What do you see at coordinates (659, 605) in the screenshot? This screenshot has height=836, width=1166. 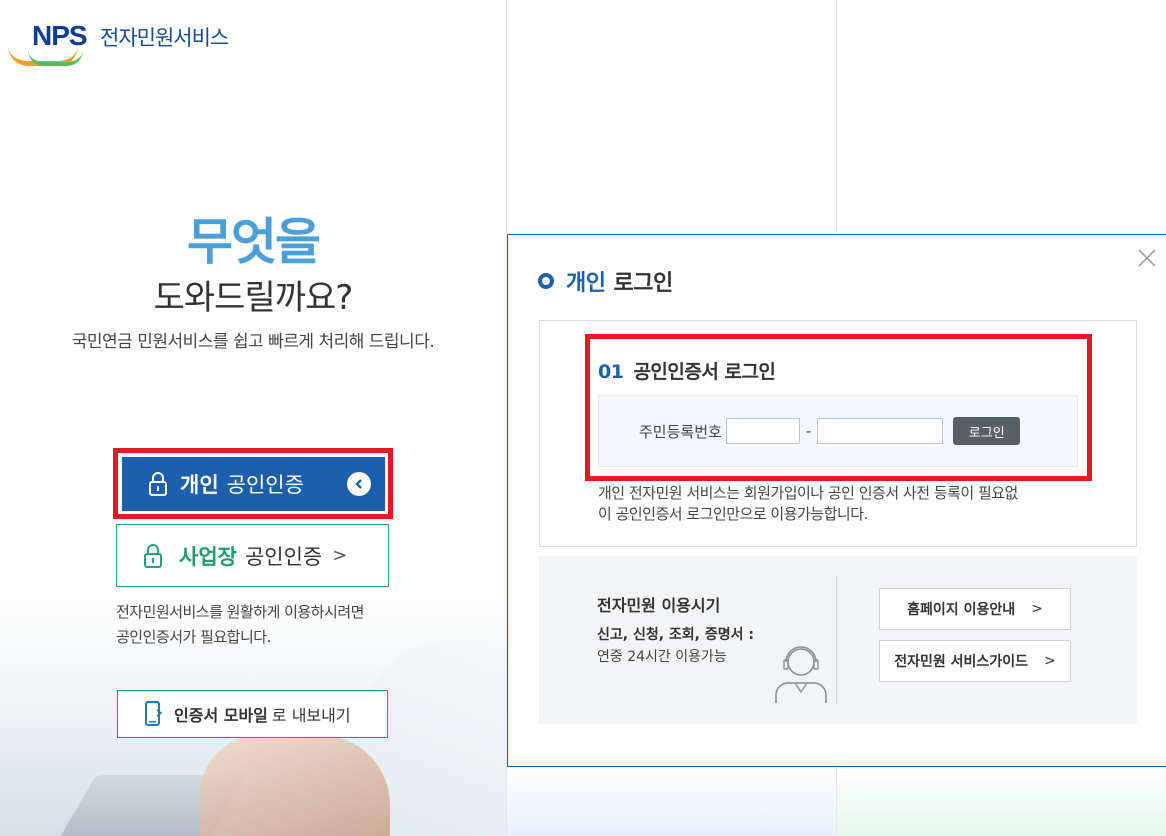 I see `service-hours-title: 전자민원 이용시기` at bounding box center [659, 605].